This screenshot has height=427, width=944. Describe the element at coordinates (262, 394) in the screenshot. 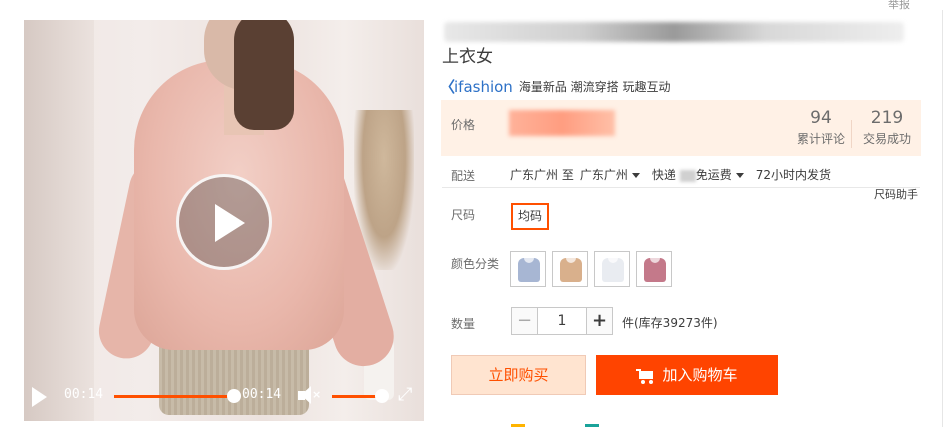

I see `duration-time: 00:14` at that location.